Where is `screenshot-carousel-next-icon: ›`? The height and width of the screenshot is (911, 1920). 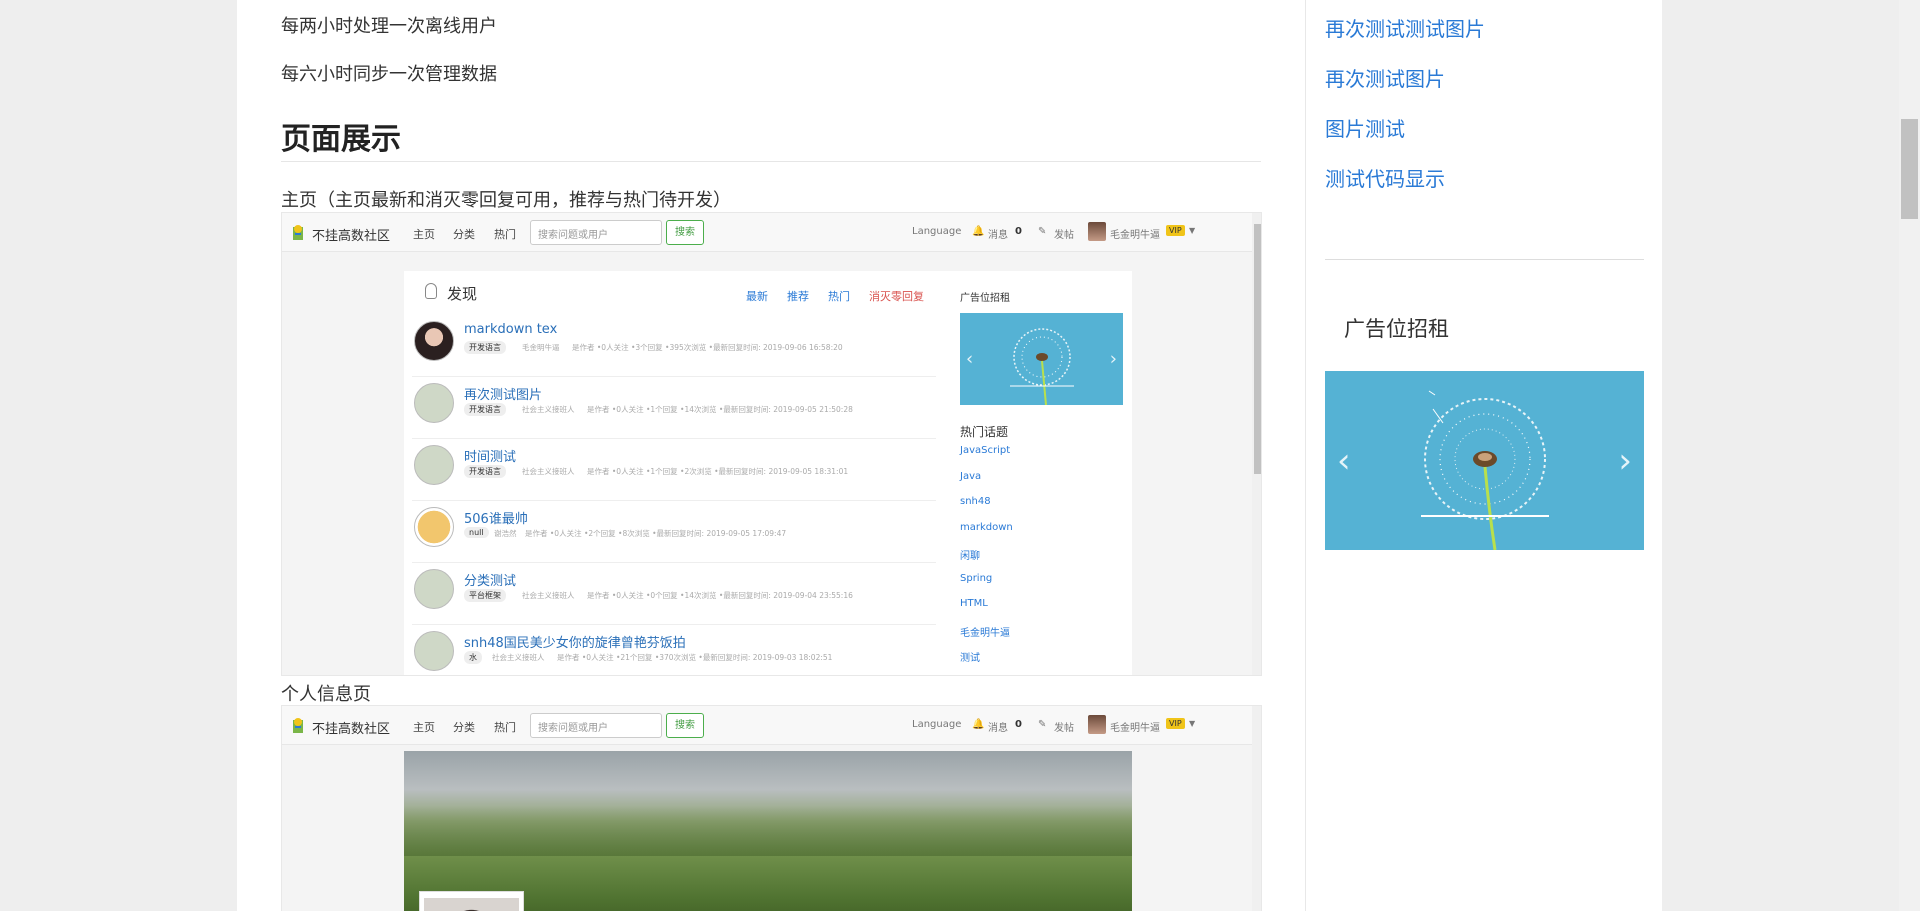 screenshot-carousel-next-icon: › is located at coordinates (1113, 359).